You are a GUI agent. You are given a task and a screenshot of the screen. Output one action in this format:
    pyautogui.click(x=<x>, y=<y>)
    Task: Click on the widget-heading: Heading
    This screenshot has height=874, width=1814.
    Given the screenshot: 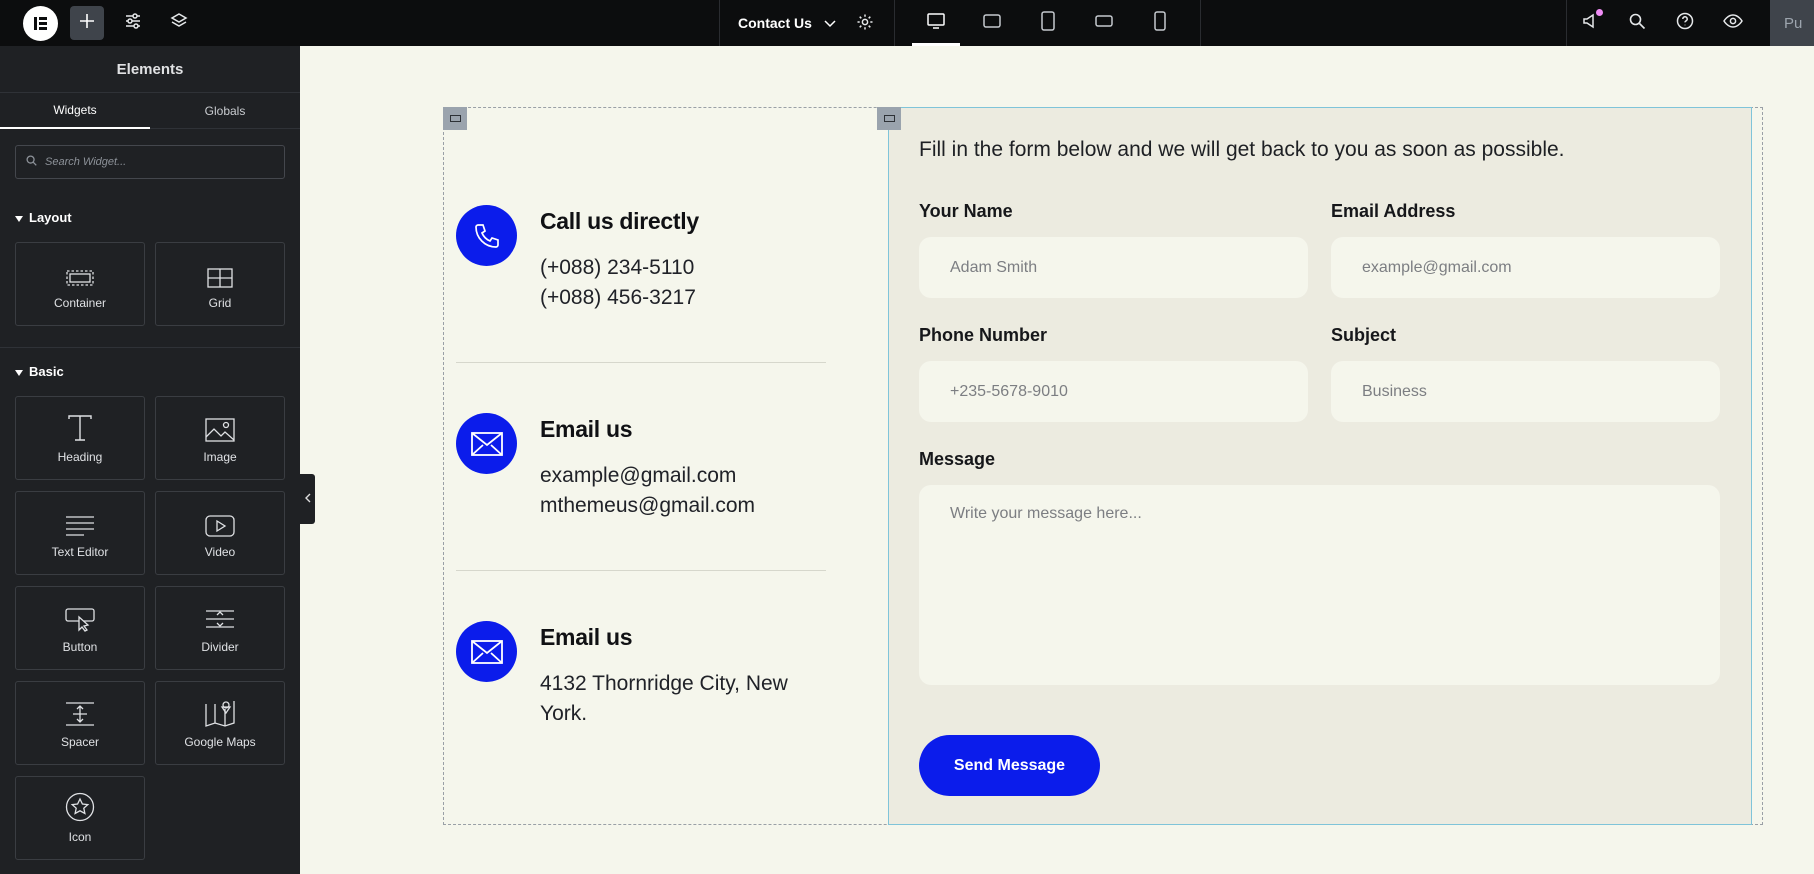 What is the action you would take?
    pyautogui.click(x=80, y=438)
    